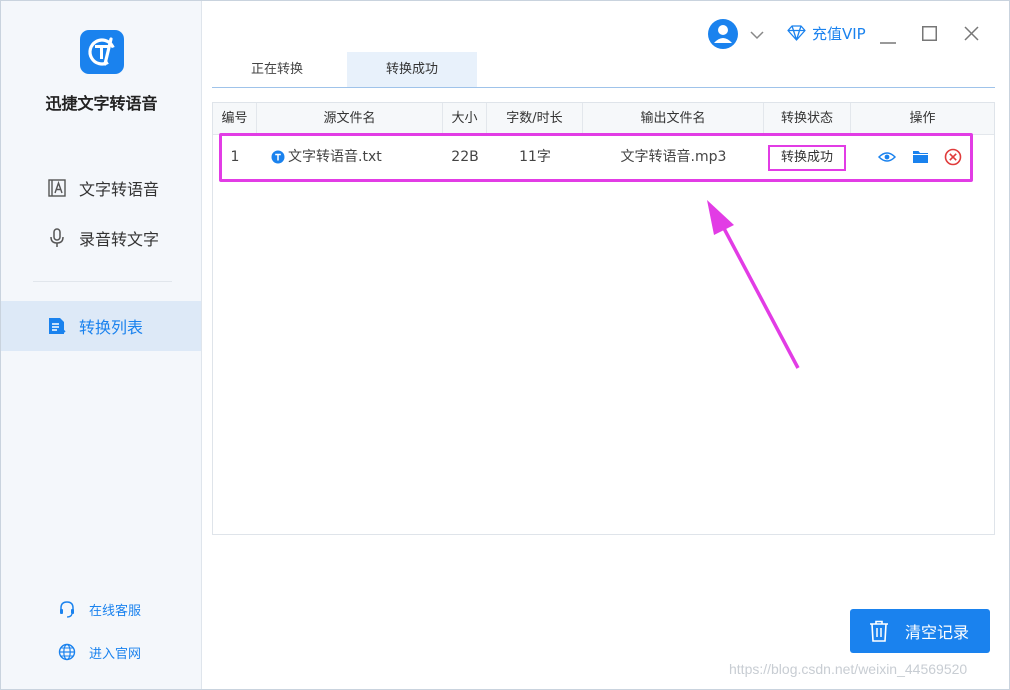  Describe the element at coordinates (807, 158) in the screenshot. I see `status-badge: 转换成功` at that location.